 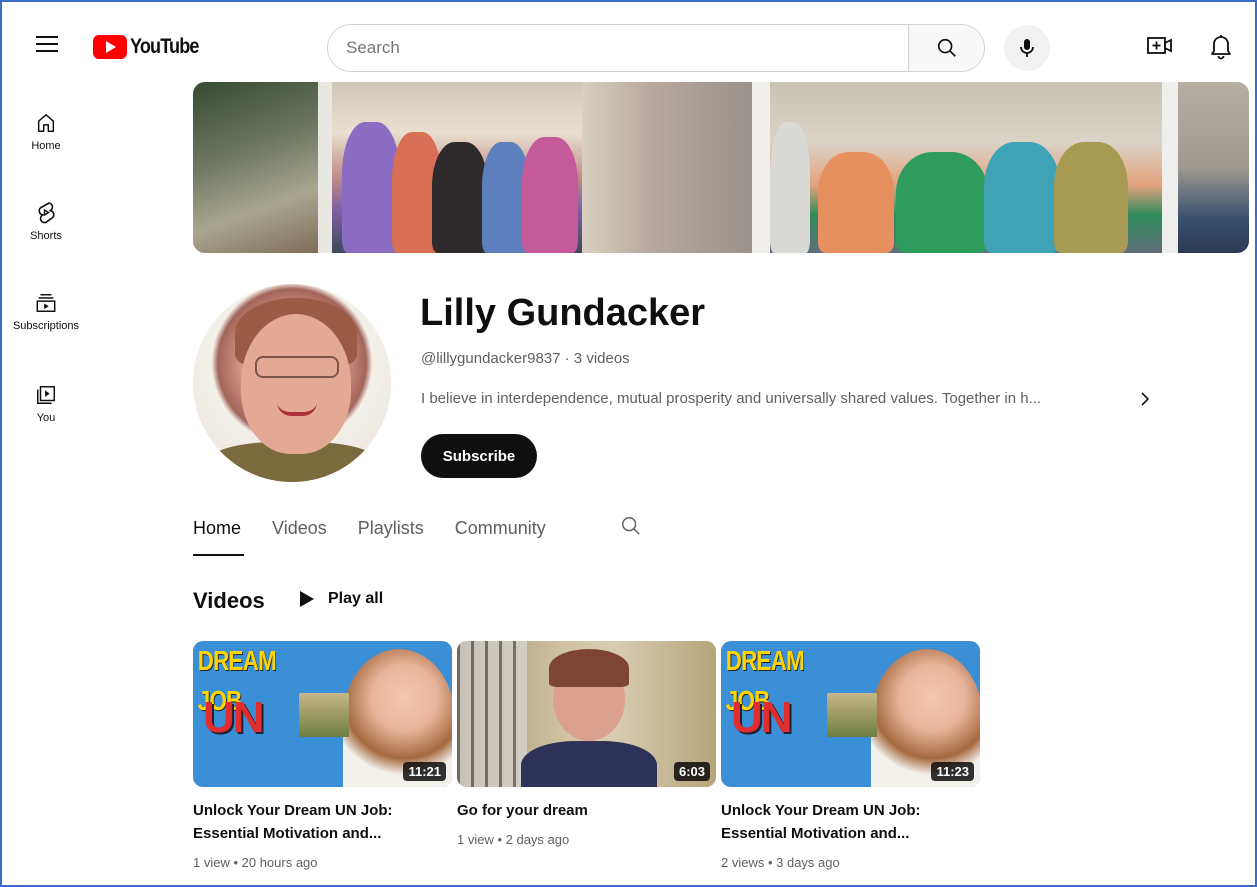 I want to click on microphone-icon, so click(x=1027, y=48).